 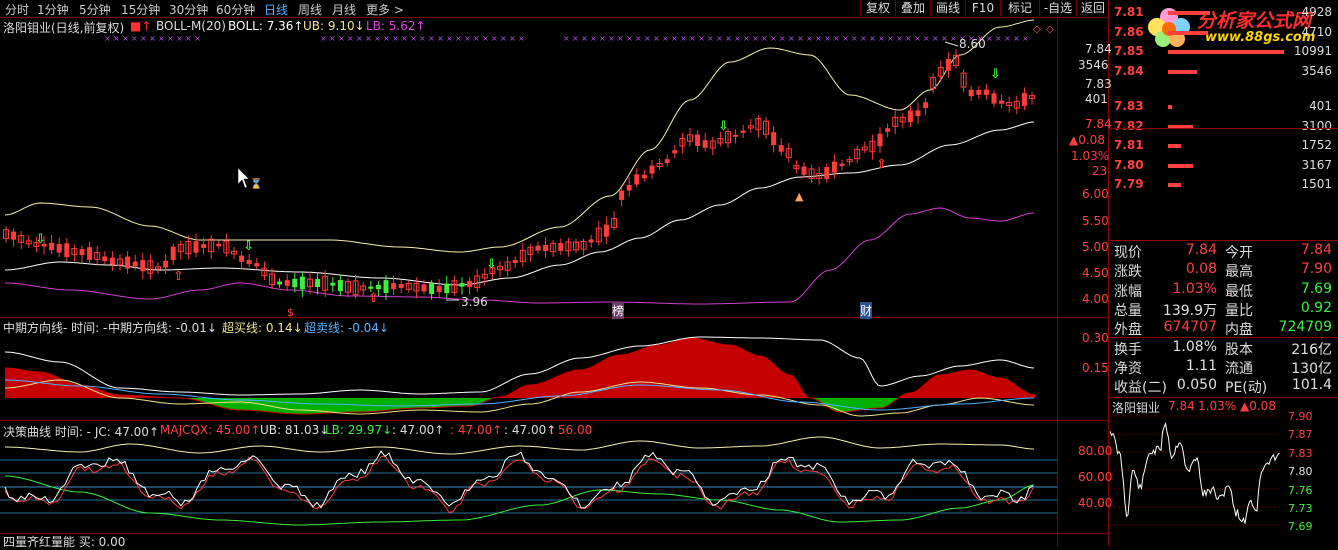 I want to click on quote-key: 涨幅, so click(x=1128, y=291).